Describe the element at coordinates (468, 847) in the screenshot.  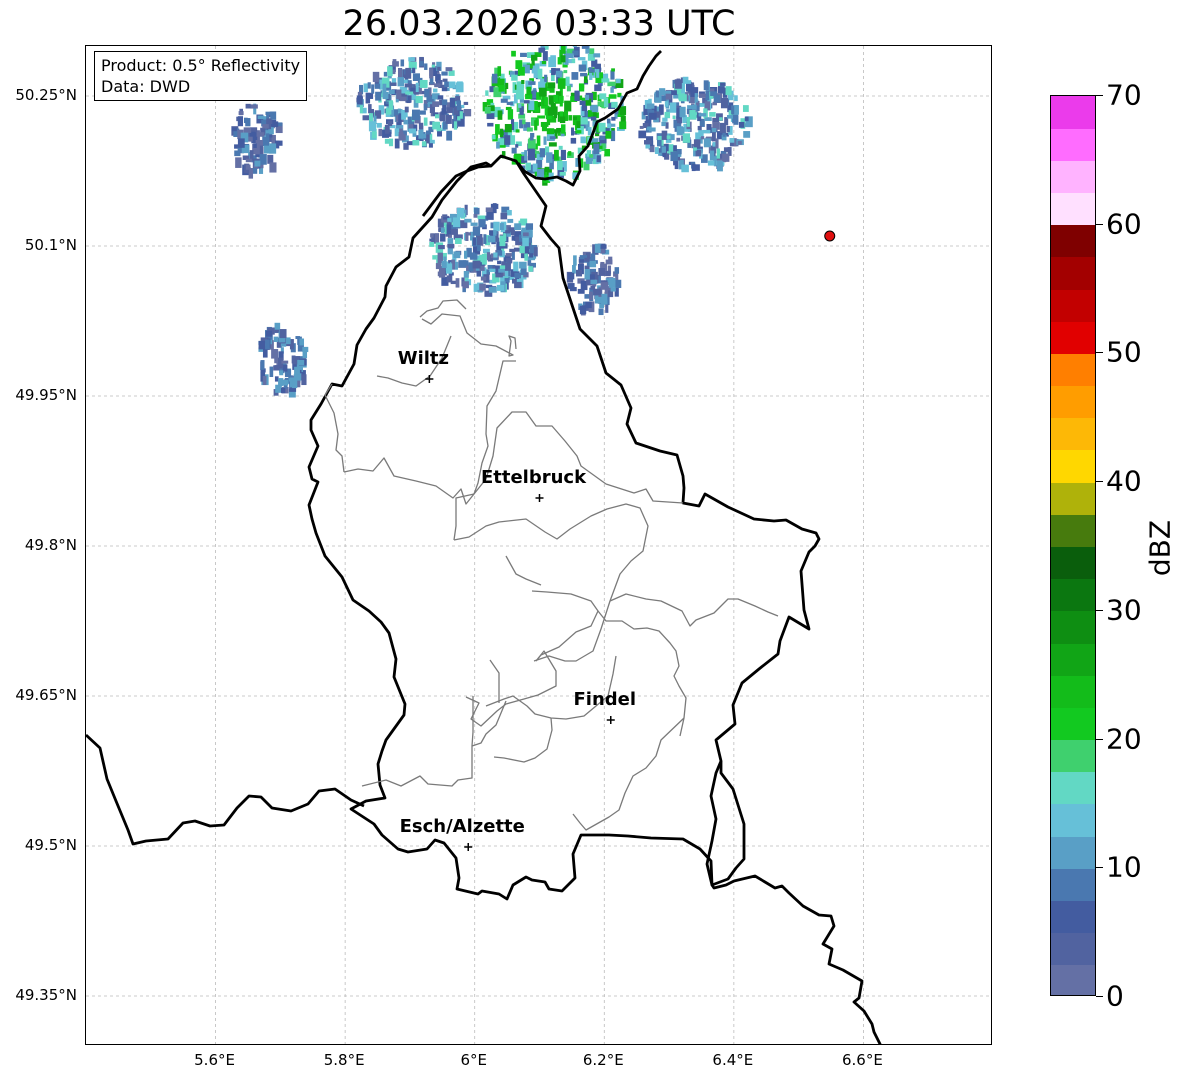
I see `city-marker` at that location.